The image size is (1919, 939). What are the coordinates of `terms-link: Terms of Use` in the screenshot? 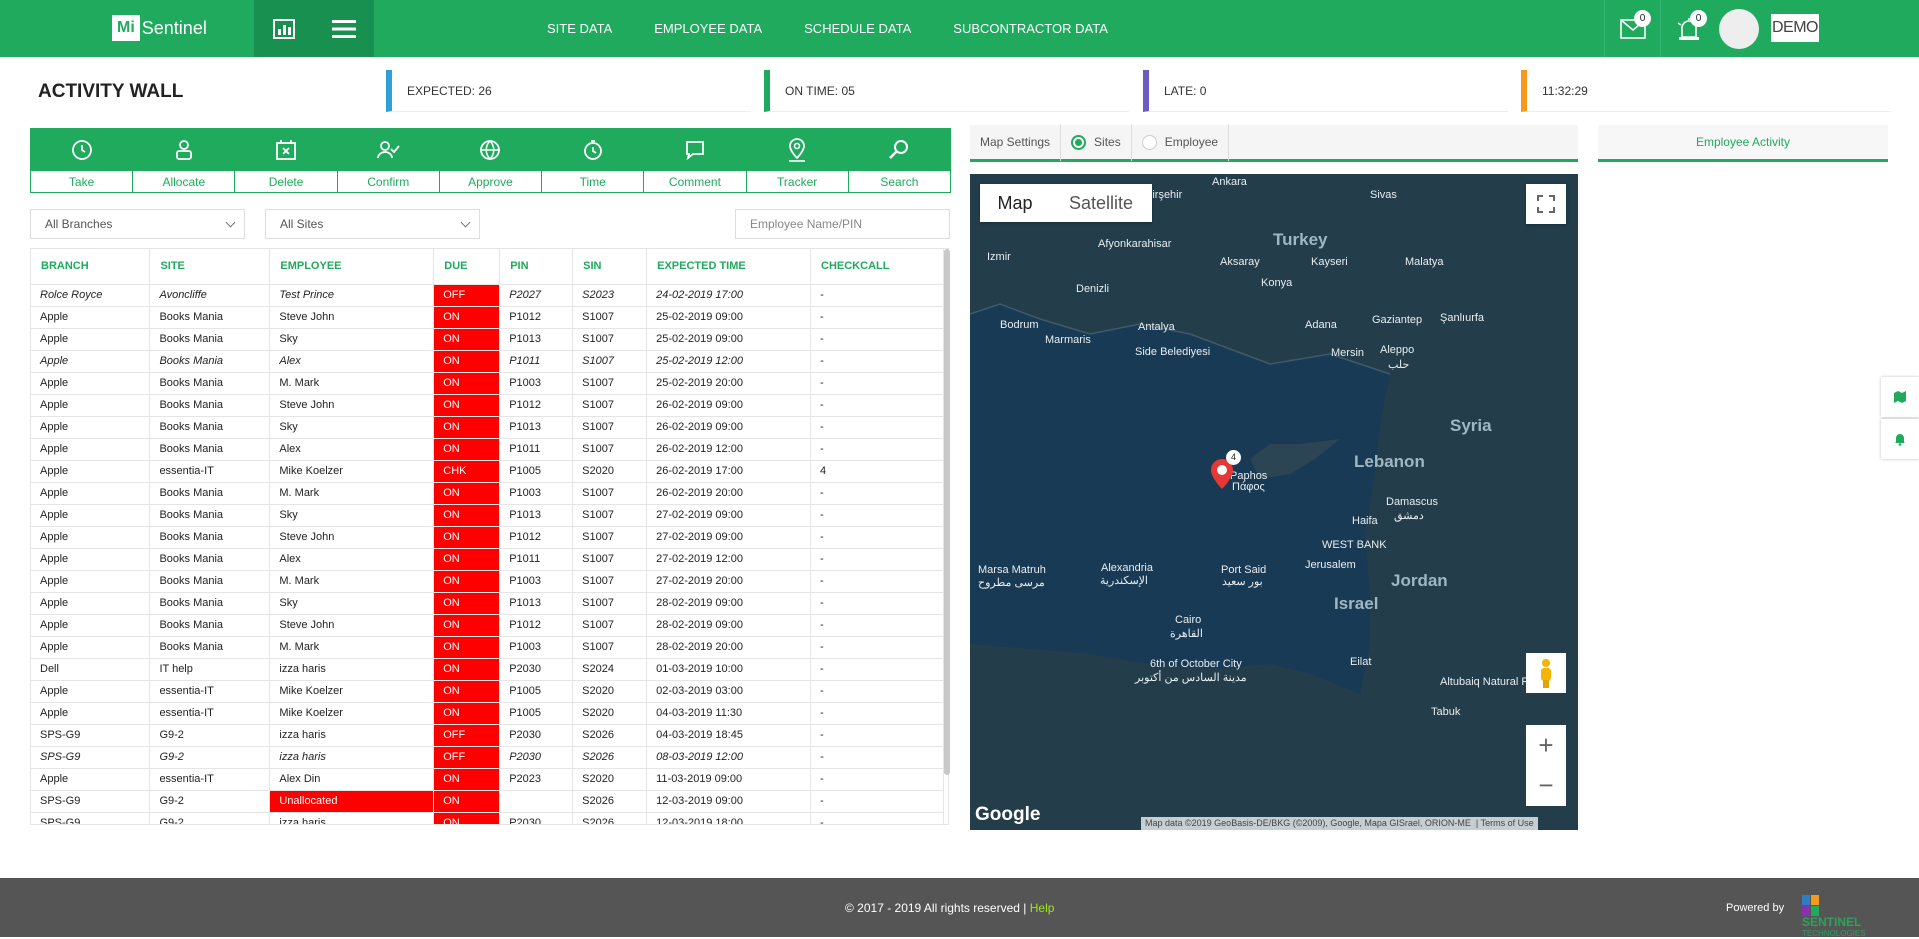 It's located at (1507, 823).